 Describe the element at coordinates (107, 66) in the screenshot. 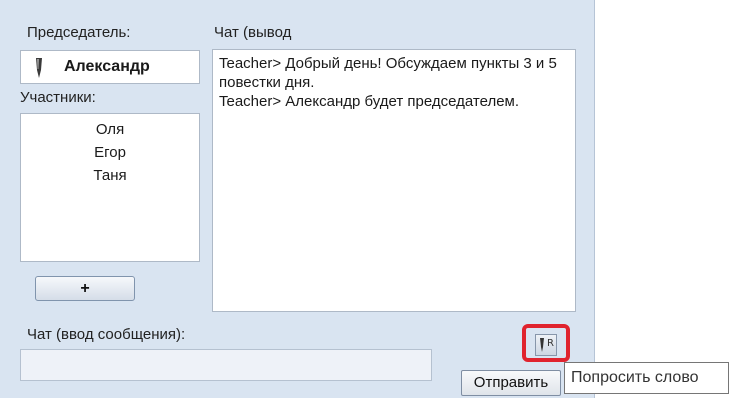

I see `chair-name: Александр` at that location.